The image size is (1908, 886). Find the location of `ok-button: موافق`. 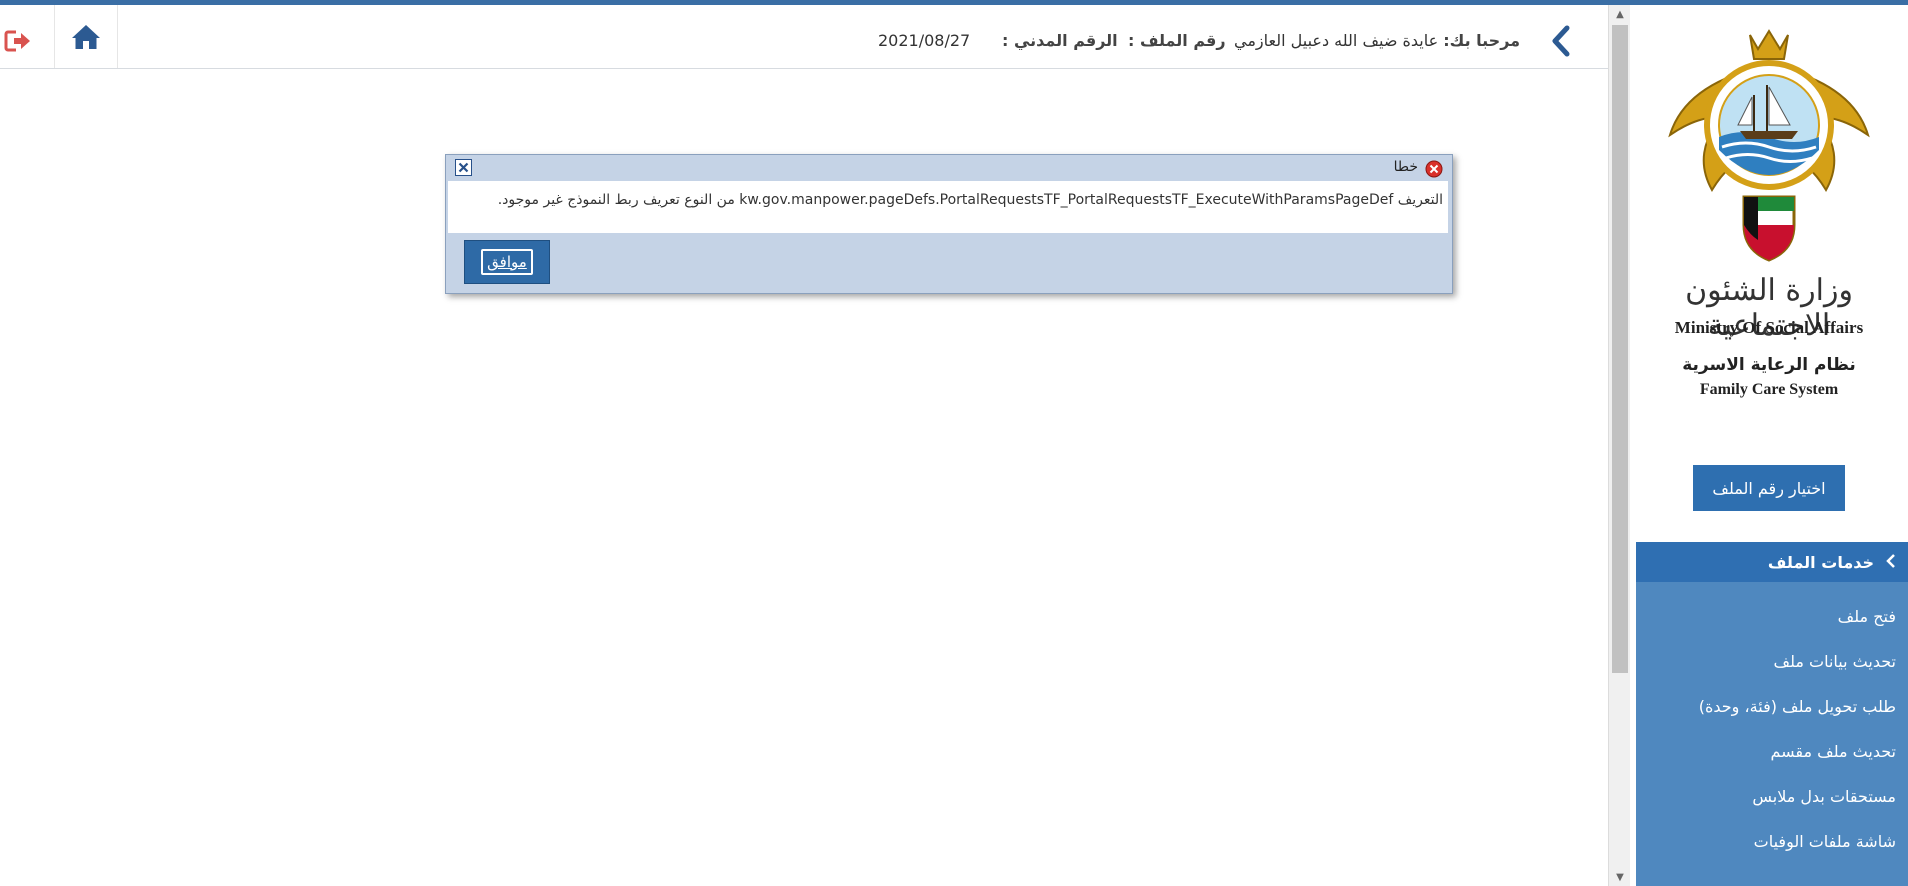

ok-button: موافق is located at coordinates (507, 262).